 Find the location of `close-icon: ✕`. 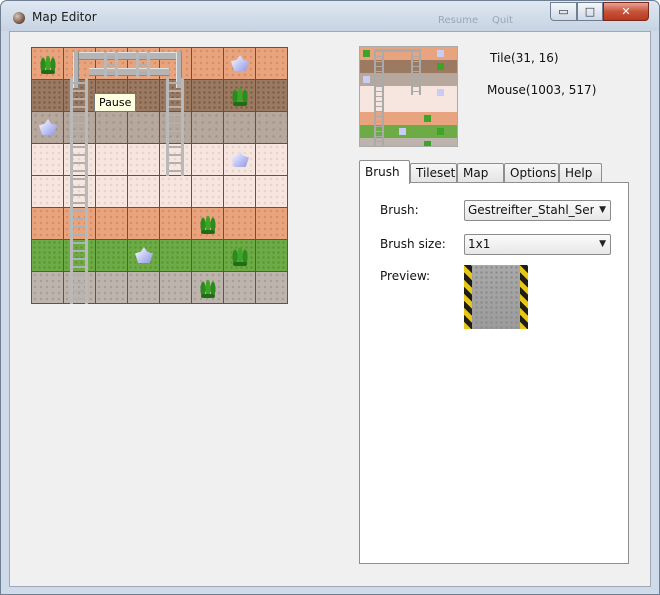

close-icon: ✕ is located at coordinates (626, 11).